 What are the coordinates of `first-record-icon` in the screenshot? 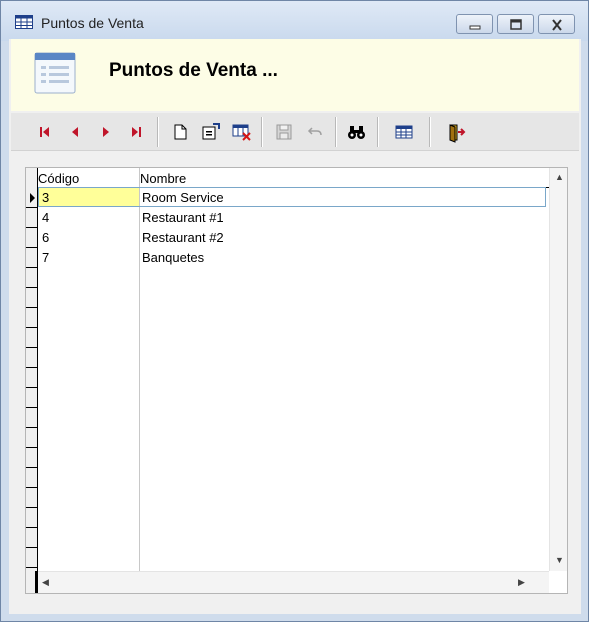 It's located at (44, 132).